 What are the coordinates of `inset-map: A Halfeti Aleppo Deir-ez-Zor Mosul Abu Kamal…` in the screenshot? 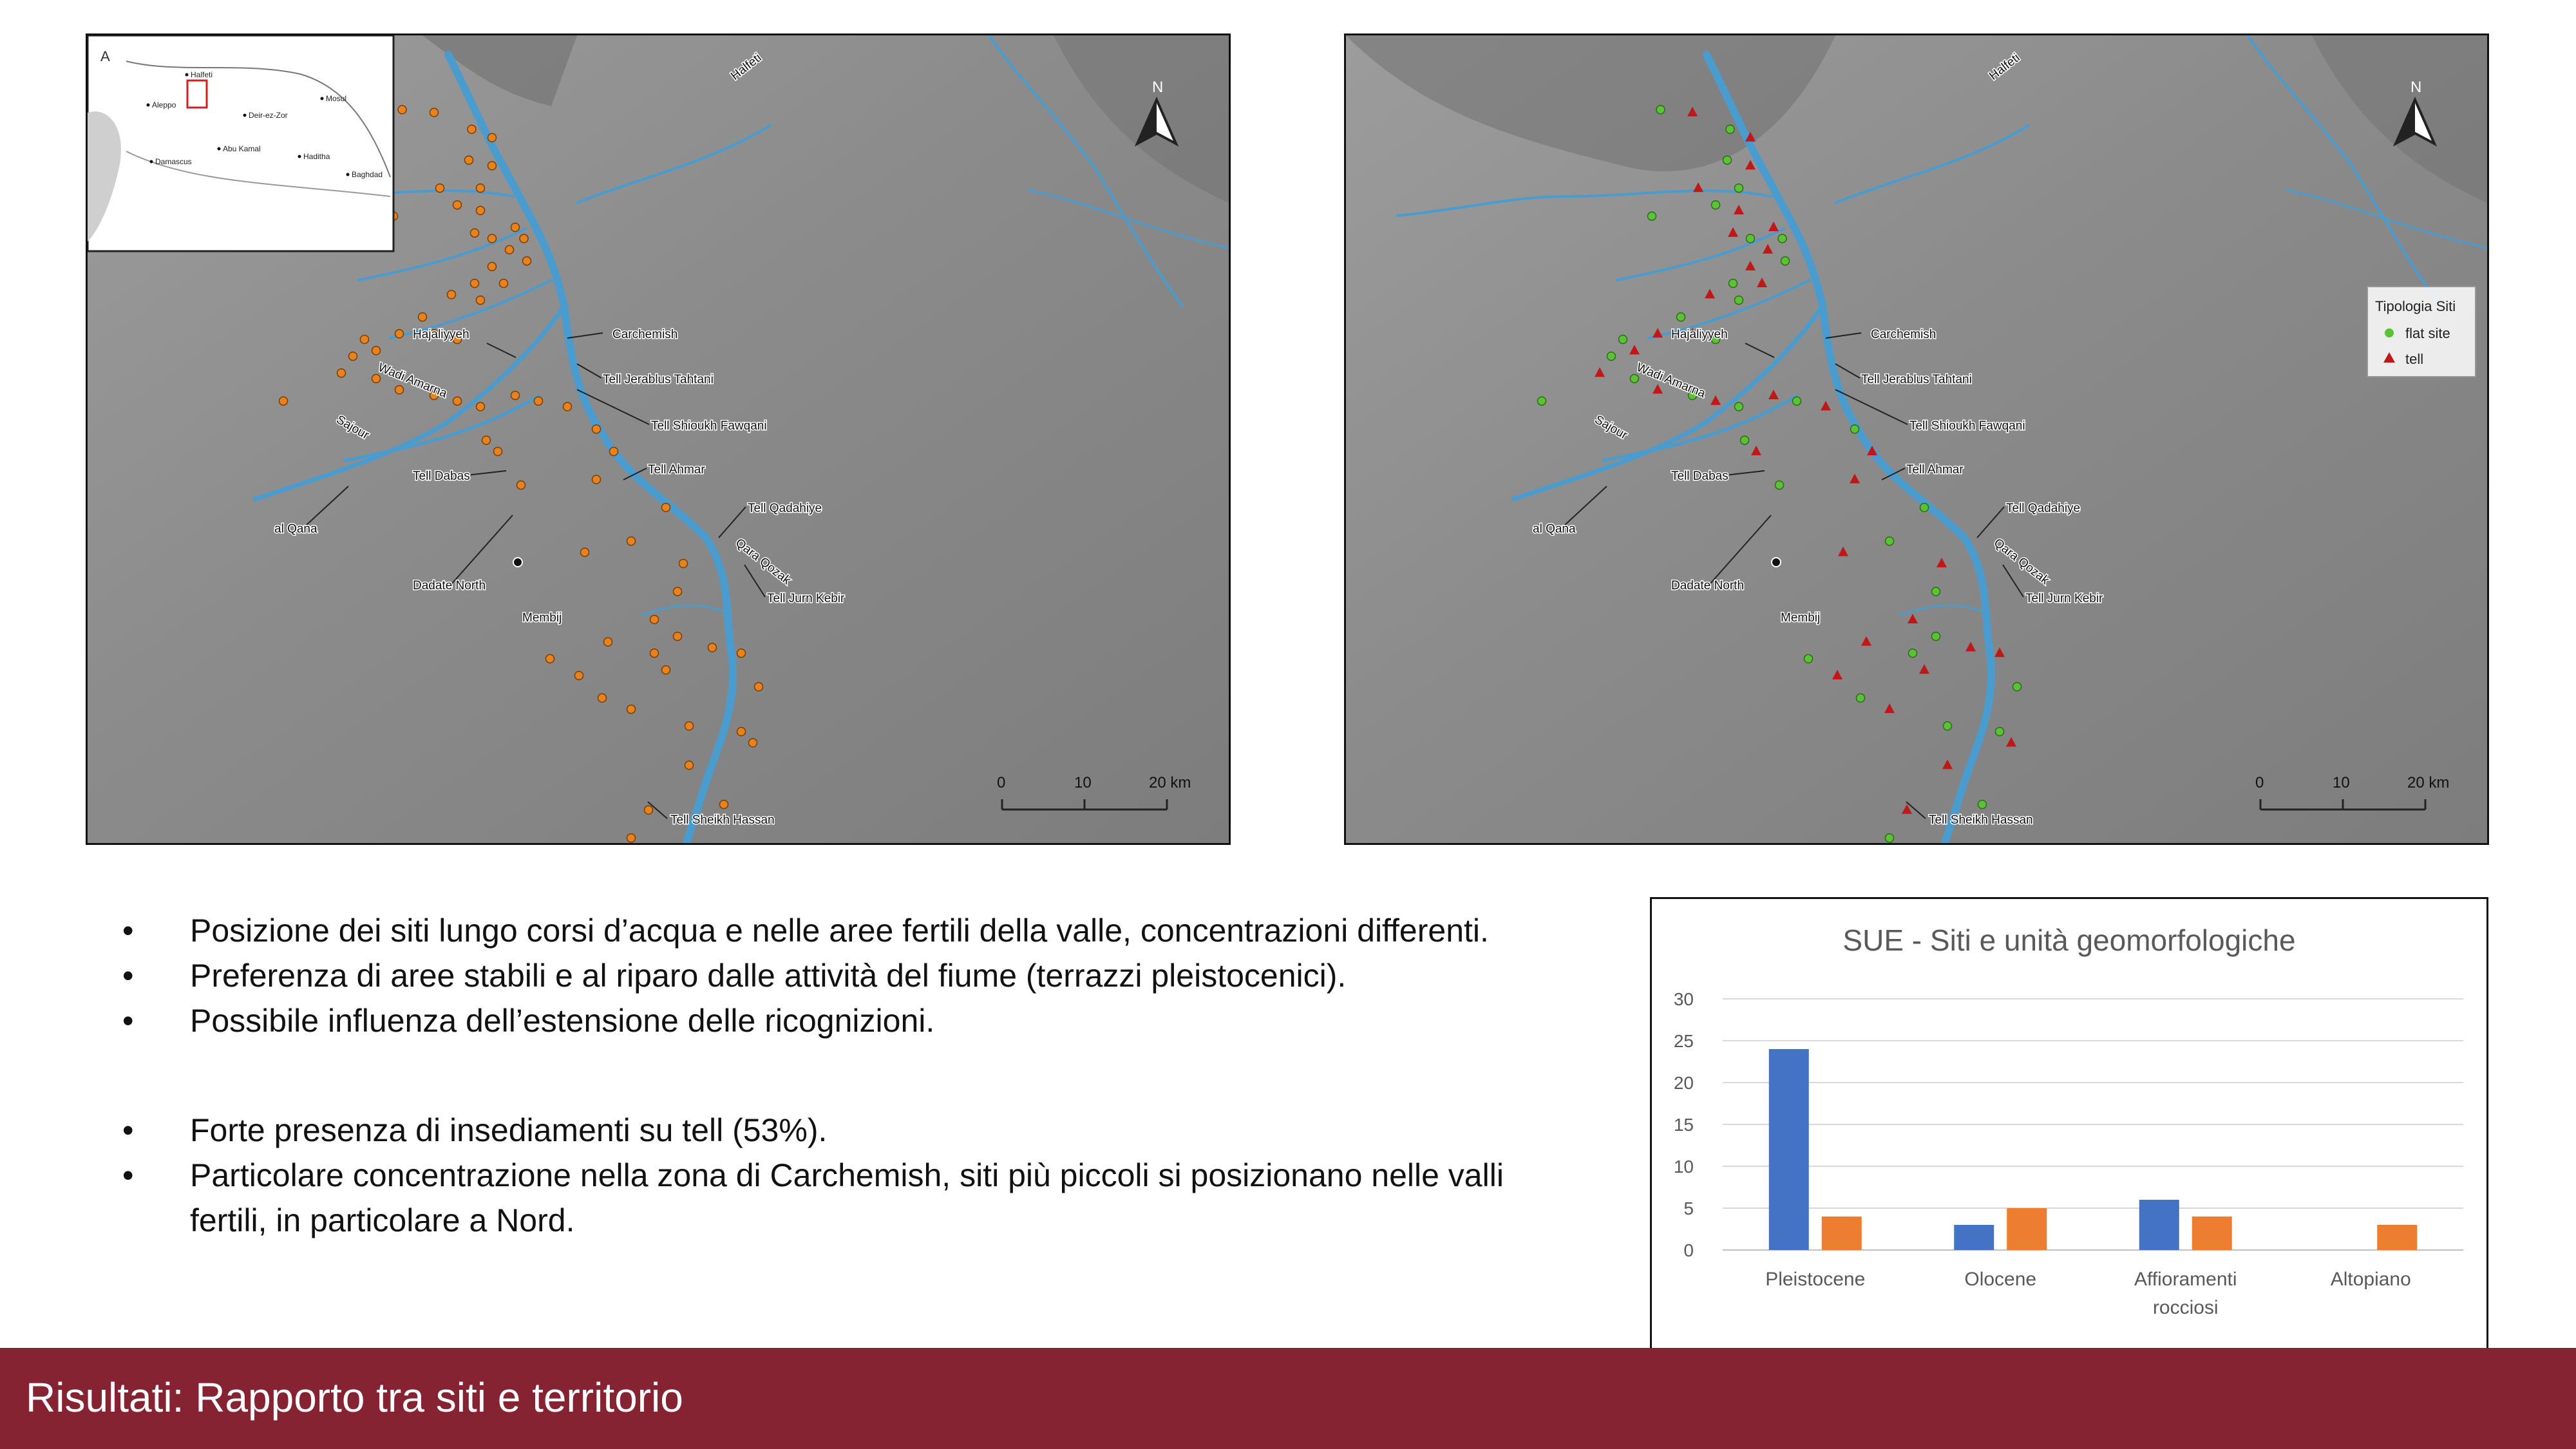 It's located at (241, 143).